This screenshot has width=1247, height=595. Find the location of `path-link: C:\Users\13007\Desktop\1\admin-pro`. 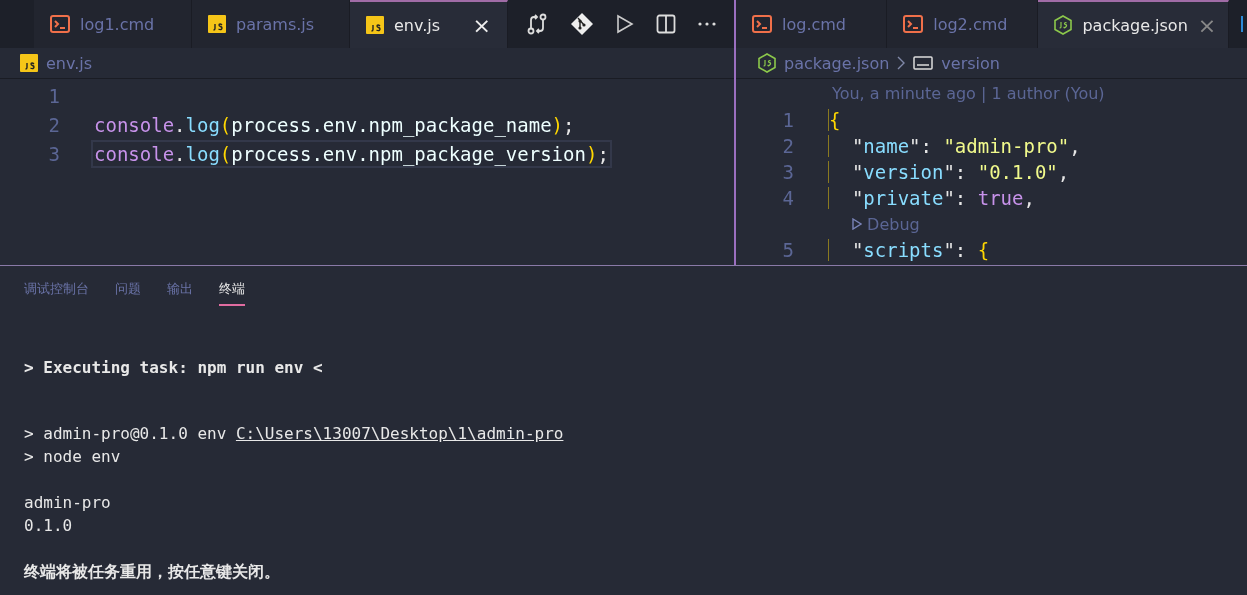

path-link: C:\Users\13007\Desktop\1\admin-pro is located at coordinates (399, 433).